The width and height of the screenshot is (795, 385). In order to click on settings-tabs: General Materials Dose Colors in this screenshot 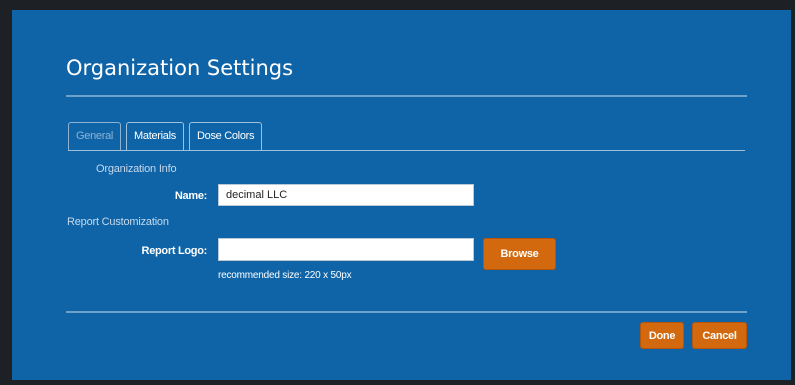, I will do `click(165, 136)`.